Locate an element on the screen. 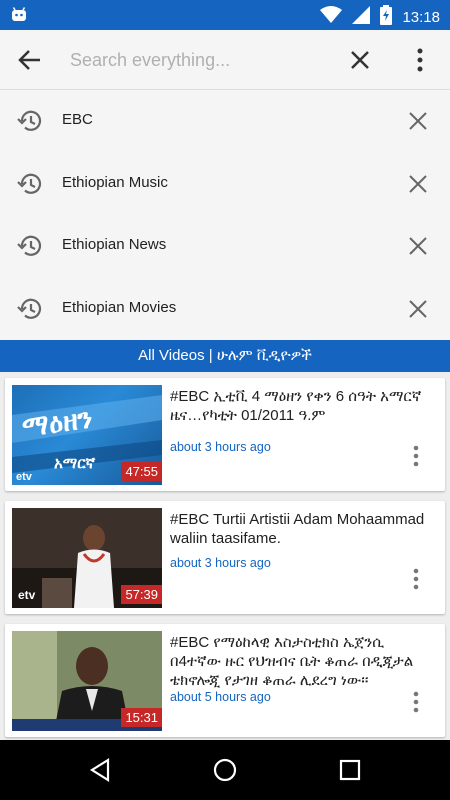 Image resolution: width=450 pixels, height=800 pixels. video-thumbnail: 15:31 is located at coordinates (87, 681).